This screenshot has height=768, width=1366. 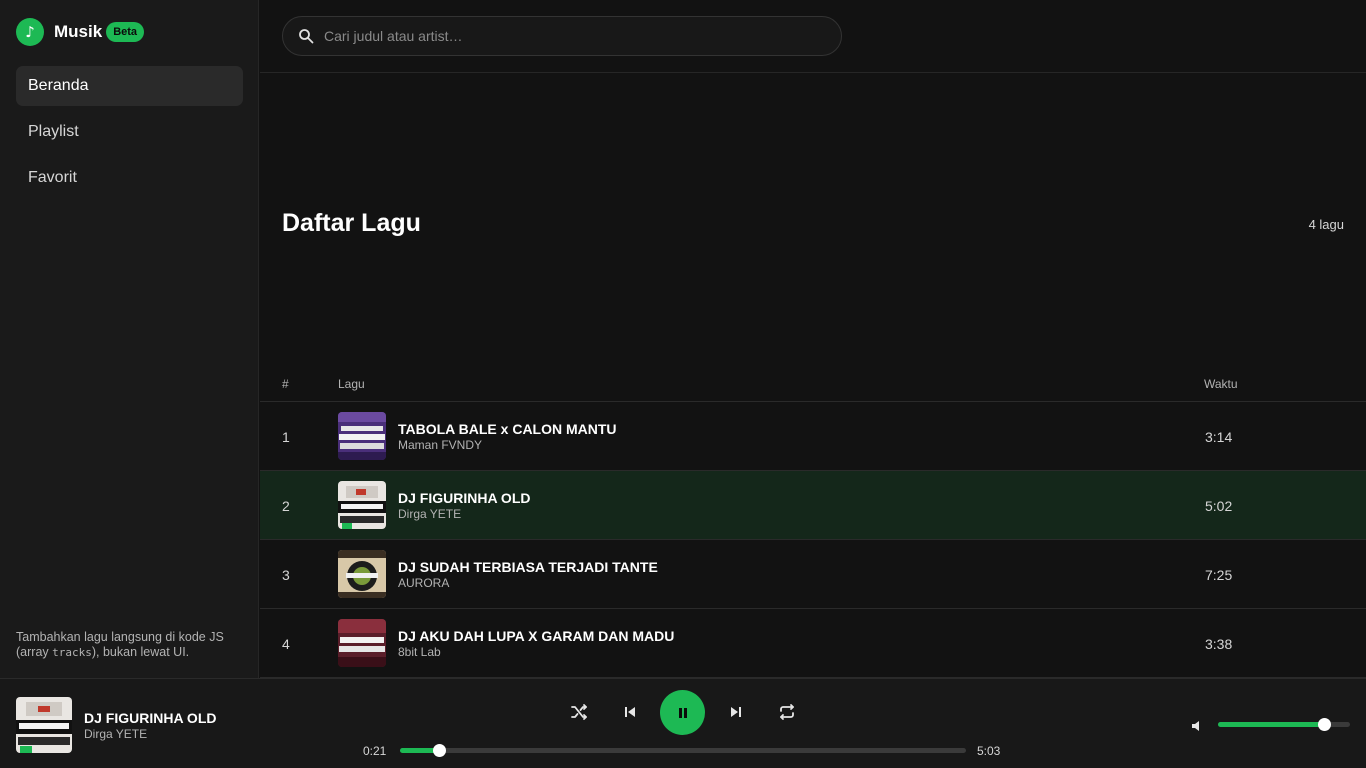 What do you see at coordinates (1219, 506) in the screenshot?
I see `track-duration: 5:02` at bounding box center [1219, 506].